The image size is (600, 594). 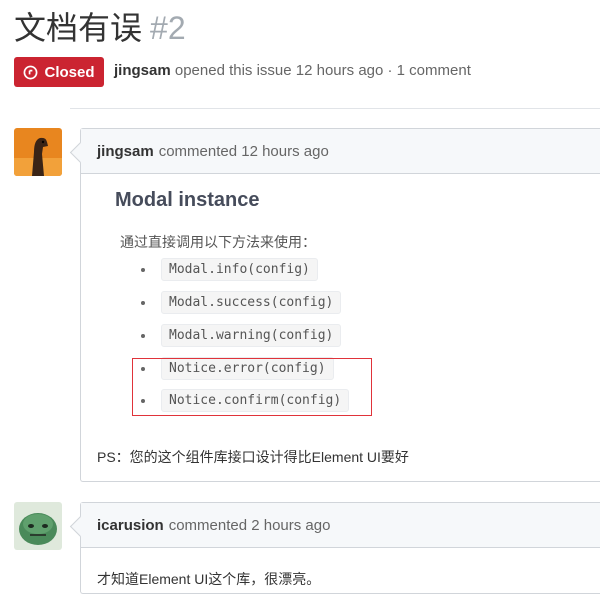 I want to click on comment-body: 才知道Element UI这个库，很漂亮。, so click(x=209, y=579).